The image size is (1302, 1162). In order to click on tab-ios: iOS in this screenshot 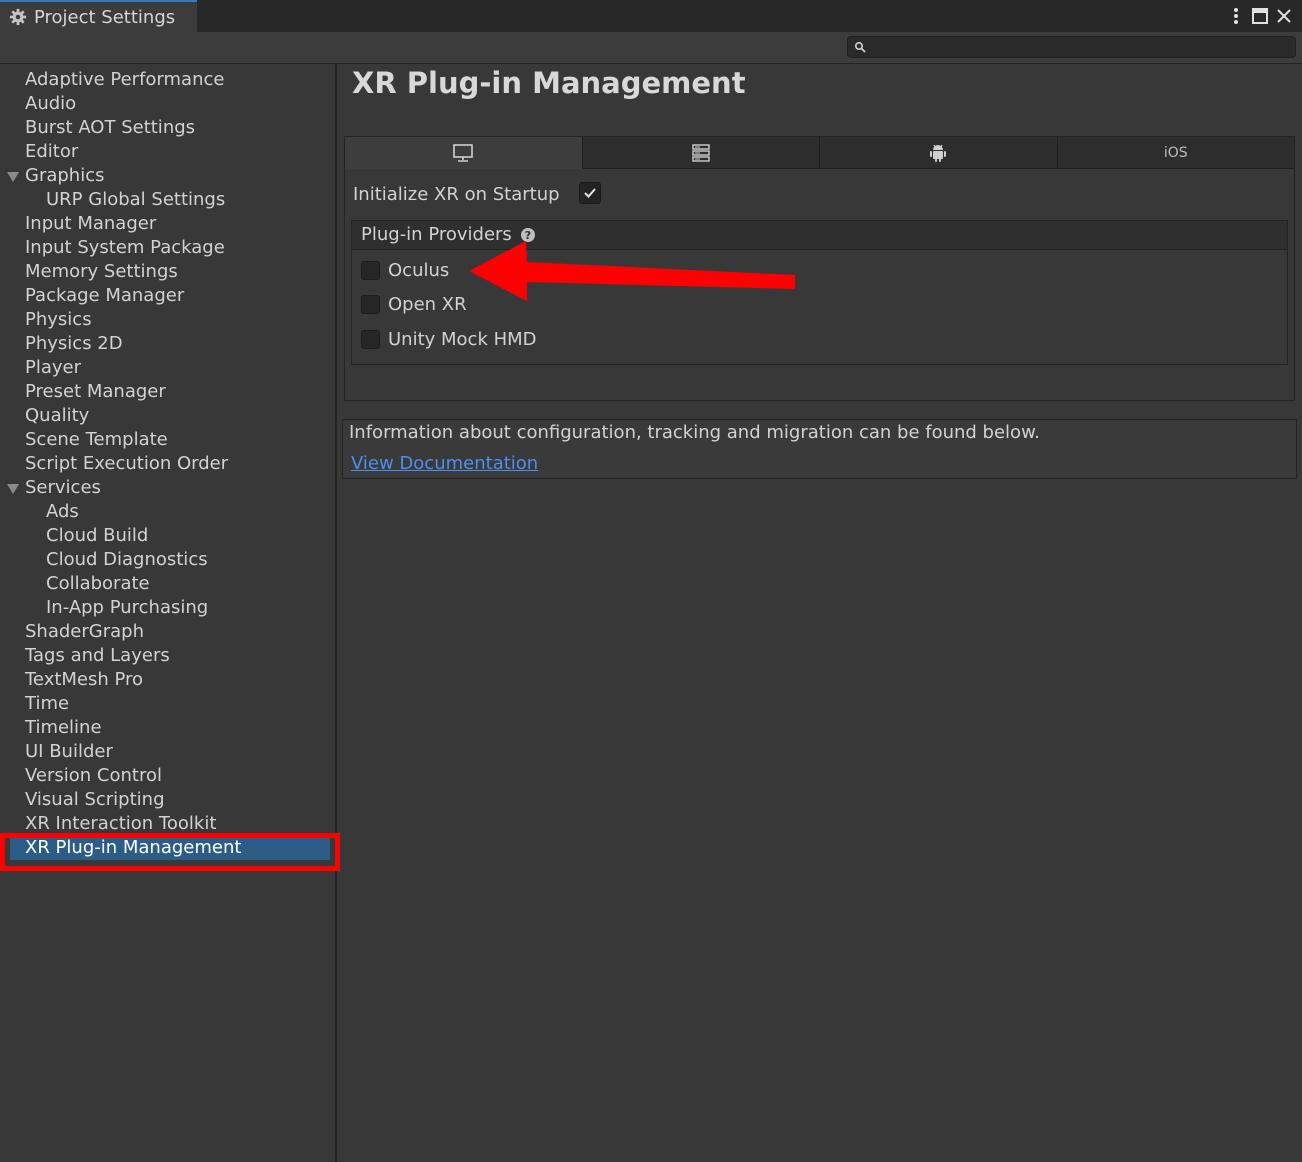, I will do `click(1175, 153)`.